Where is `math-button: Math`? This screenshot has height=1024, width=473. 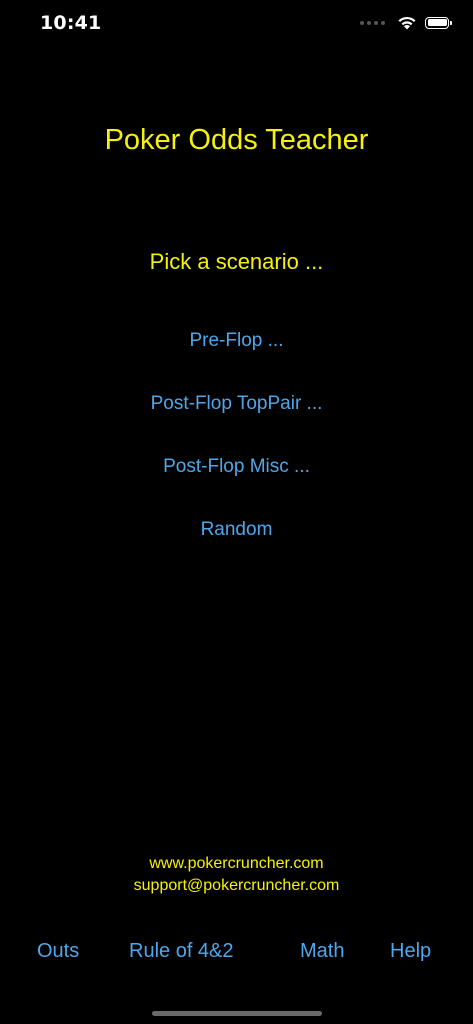 math-button: Math is located at coordinates (322, 951).